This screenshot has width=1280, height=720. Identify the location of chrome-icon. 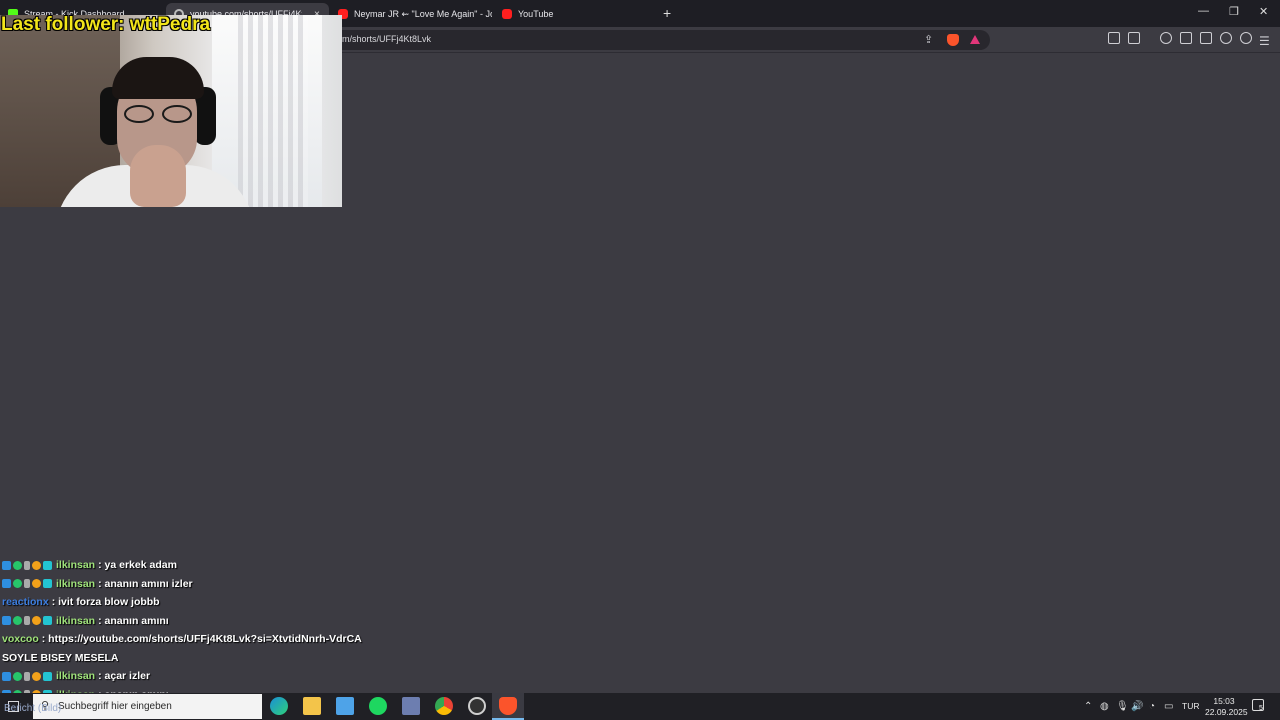
(444, 706).